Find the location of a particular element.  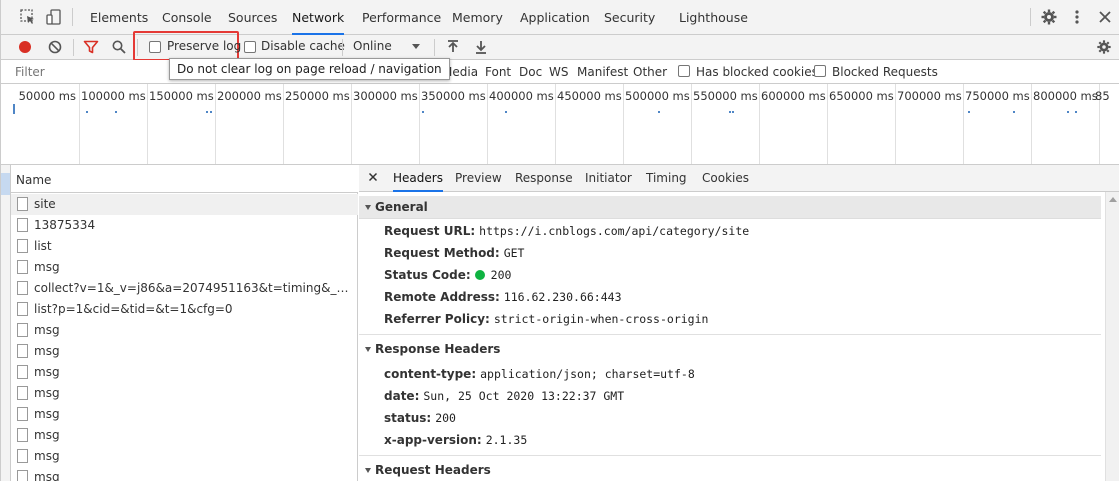

more-options-icon is located at coordinates (1077, 17).